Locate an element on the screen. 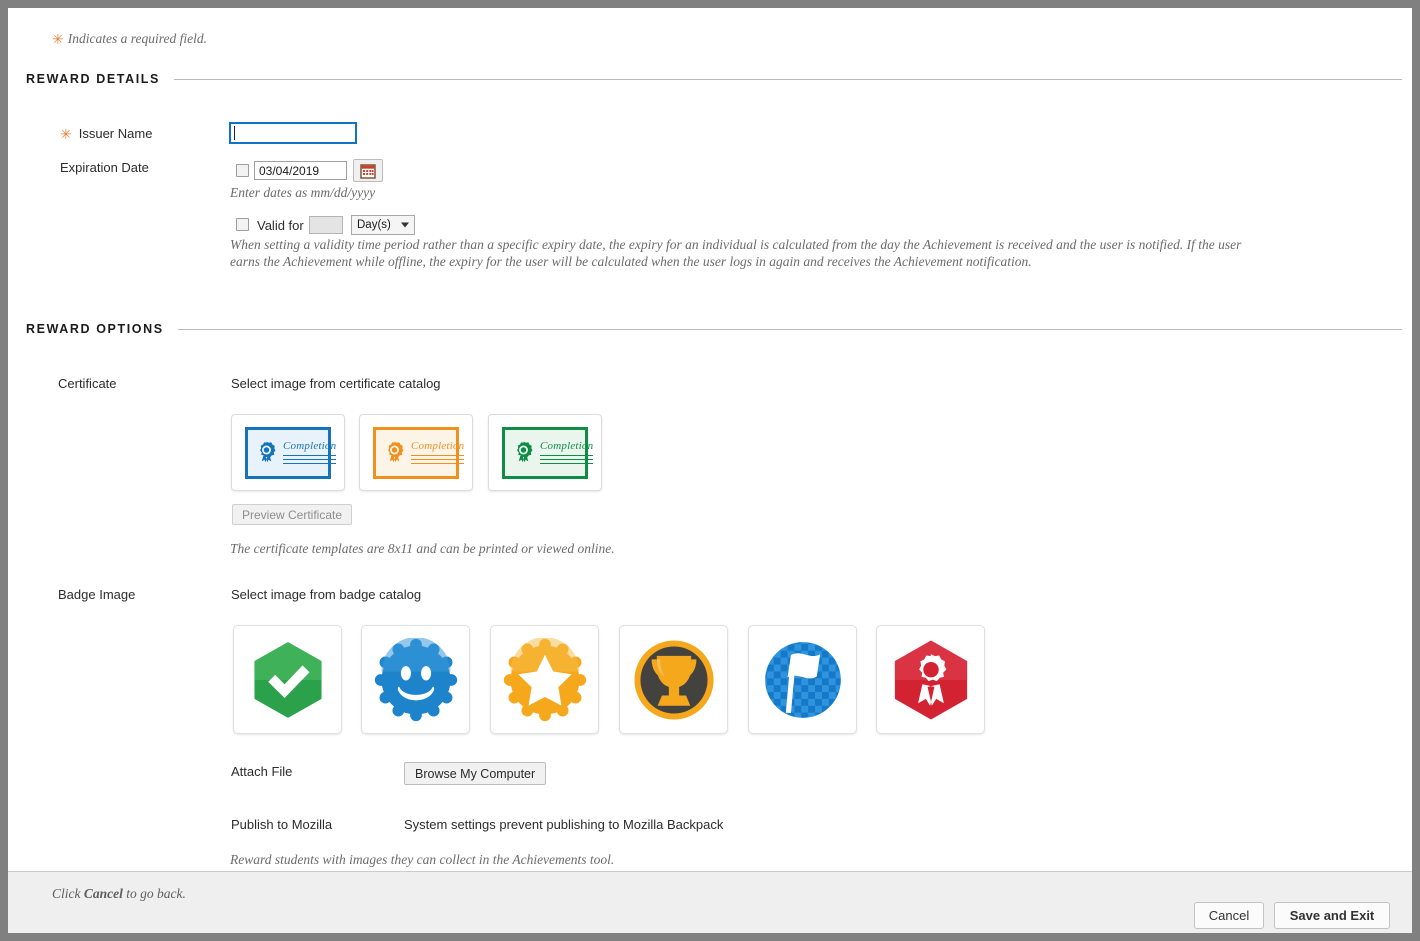 The width and height of the screenshot is (1420, 941). expiration-date-label: Expiration Date is located at coordinates (104, 167).